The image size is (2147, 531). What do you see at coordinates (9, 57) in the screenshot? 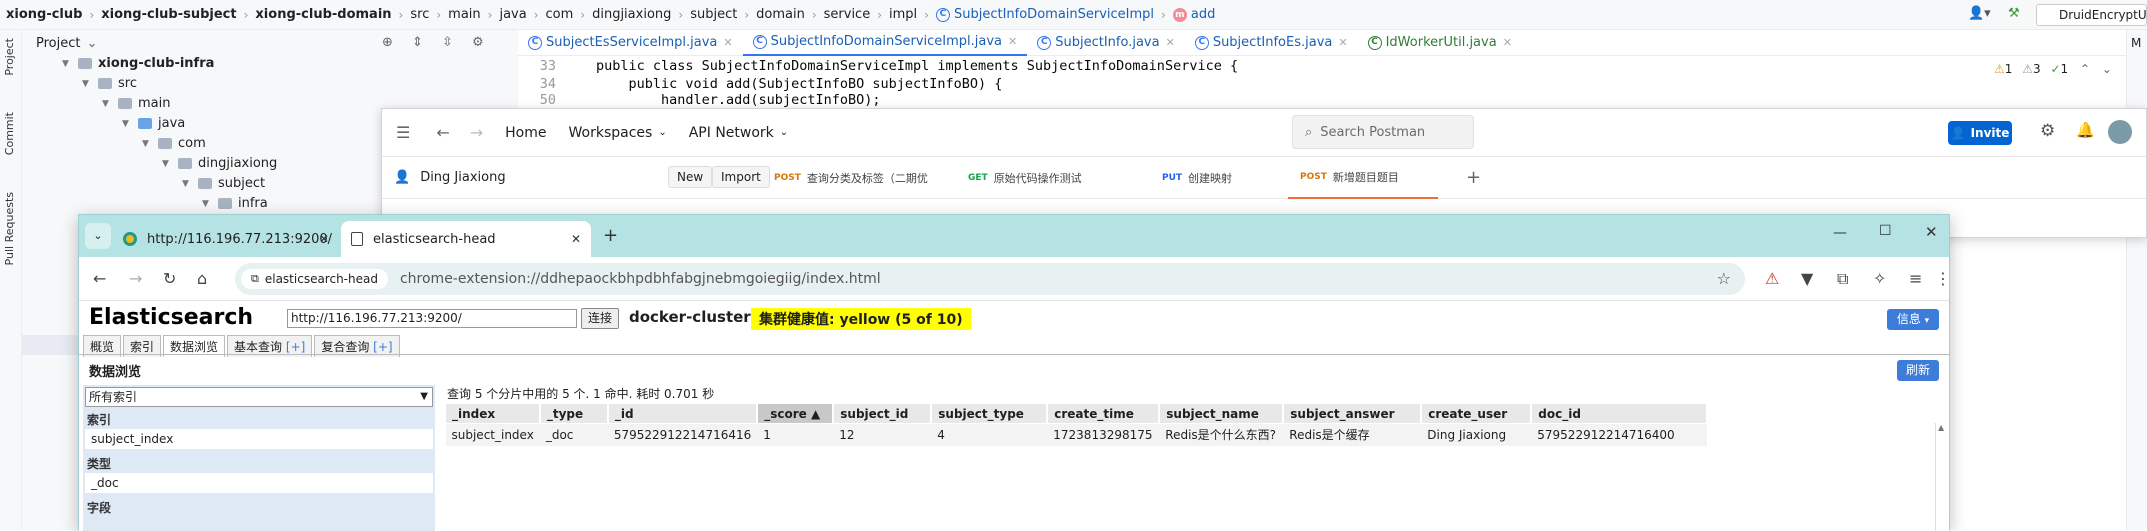
I see `project-tool-tab: Project` at bounding box center [9, 57].